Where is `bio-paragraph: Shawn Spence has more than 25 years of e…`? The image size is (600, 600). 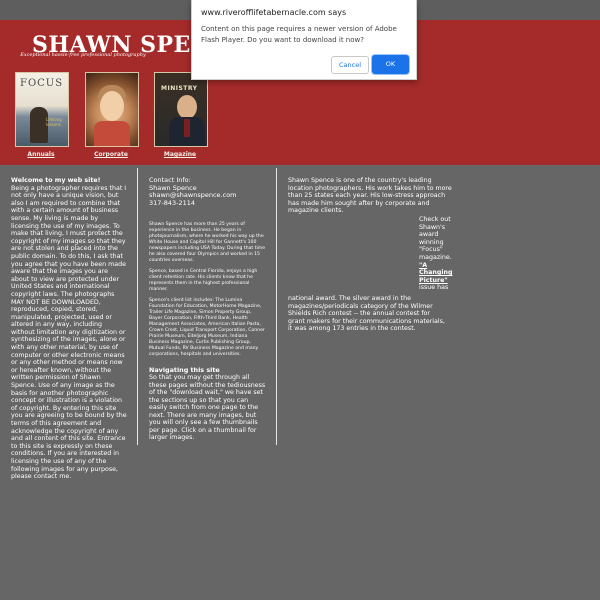
bio-paragraph: Shawn Spence has more than 25 years of e… is located at coordinates (207, 243).